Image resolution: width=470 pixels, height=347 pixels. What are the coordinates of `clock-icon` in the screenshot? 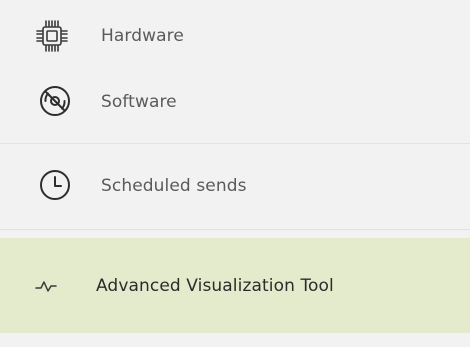 It's located at (55, 185).